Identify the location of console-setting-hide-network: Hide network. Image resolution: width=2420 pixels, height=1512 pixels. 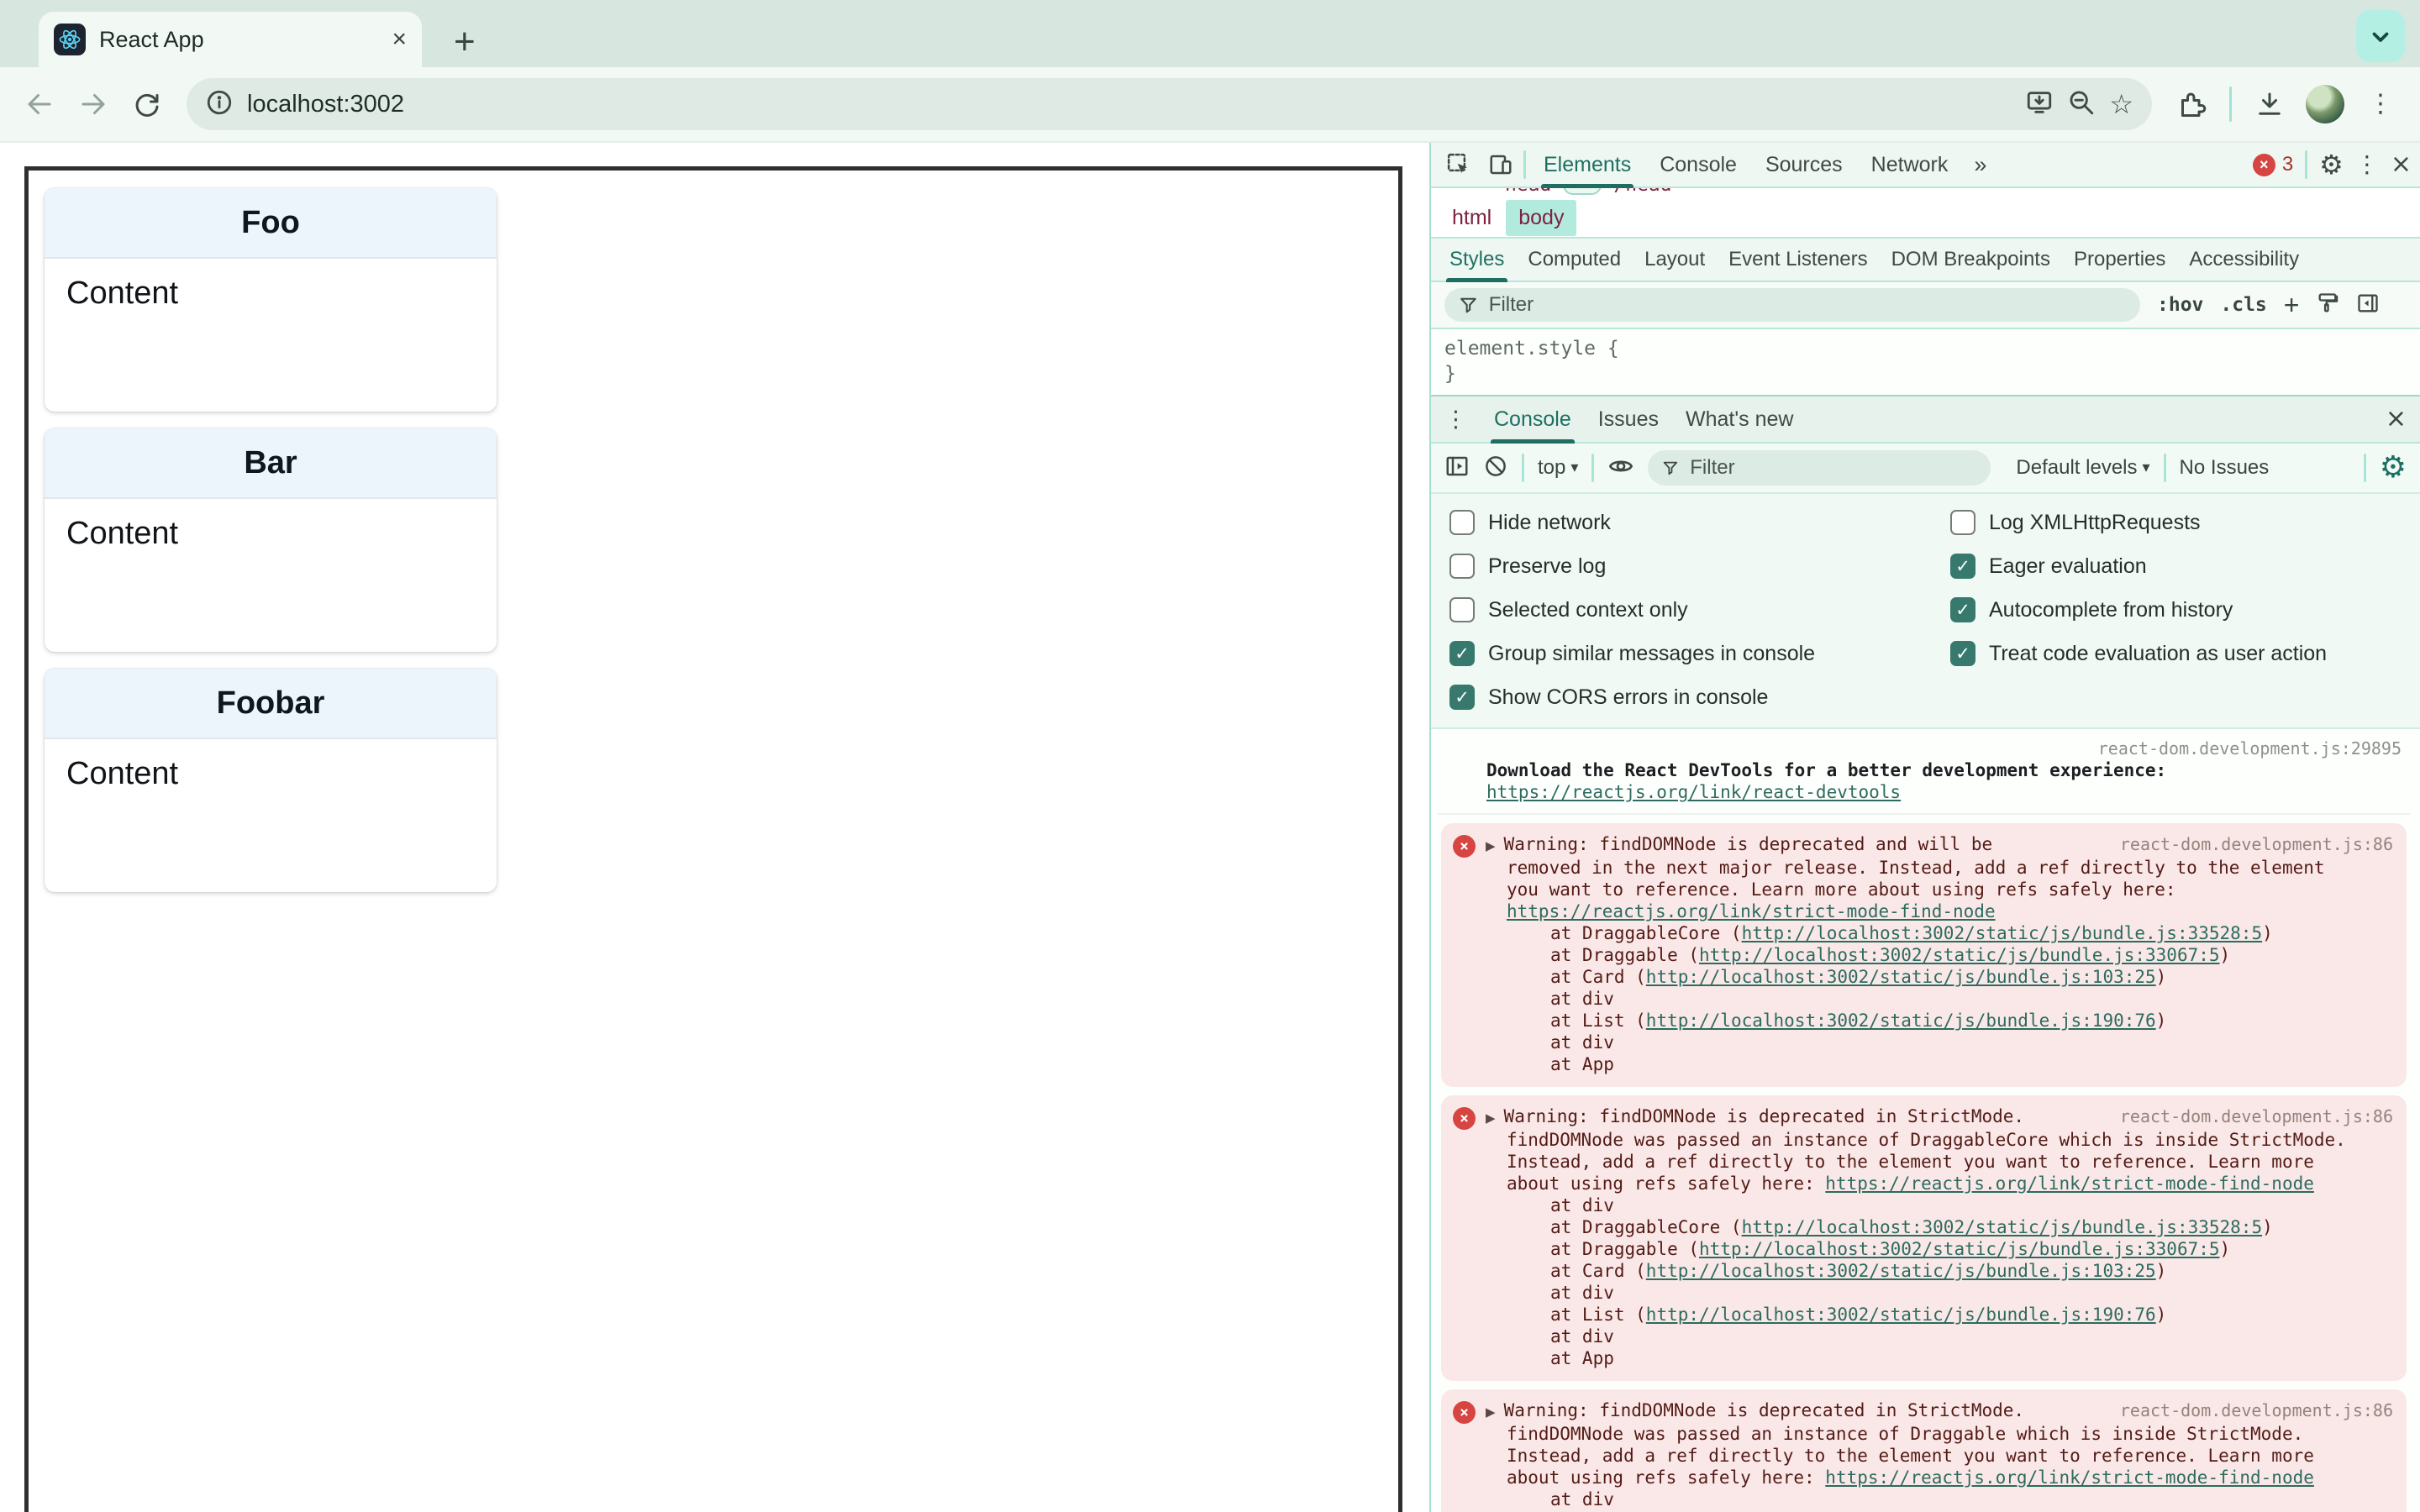
(1699, 522).